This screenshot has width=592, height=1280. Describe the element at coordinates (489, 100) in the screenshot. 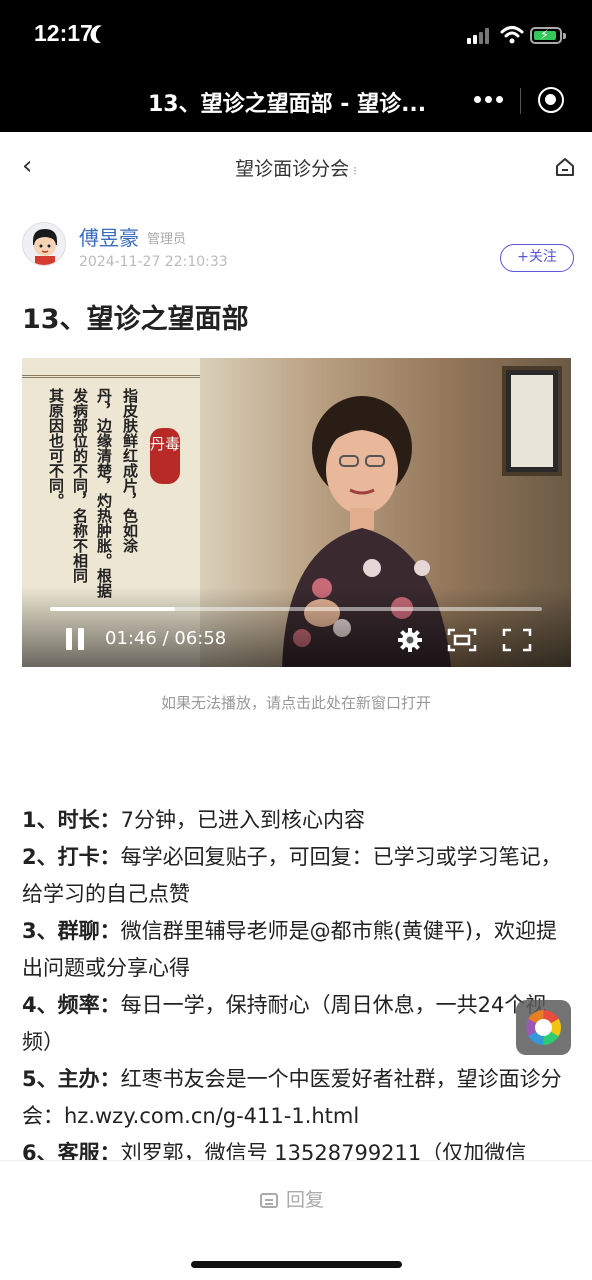

I see `more-icon` at that location.